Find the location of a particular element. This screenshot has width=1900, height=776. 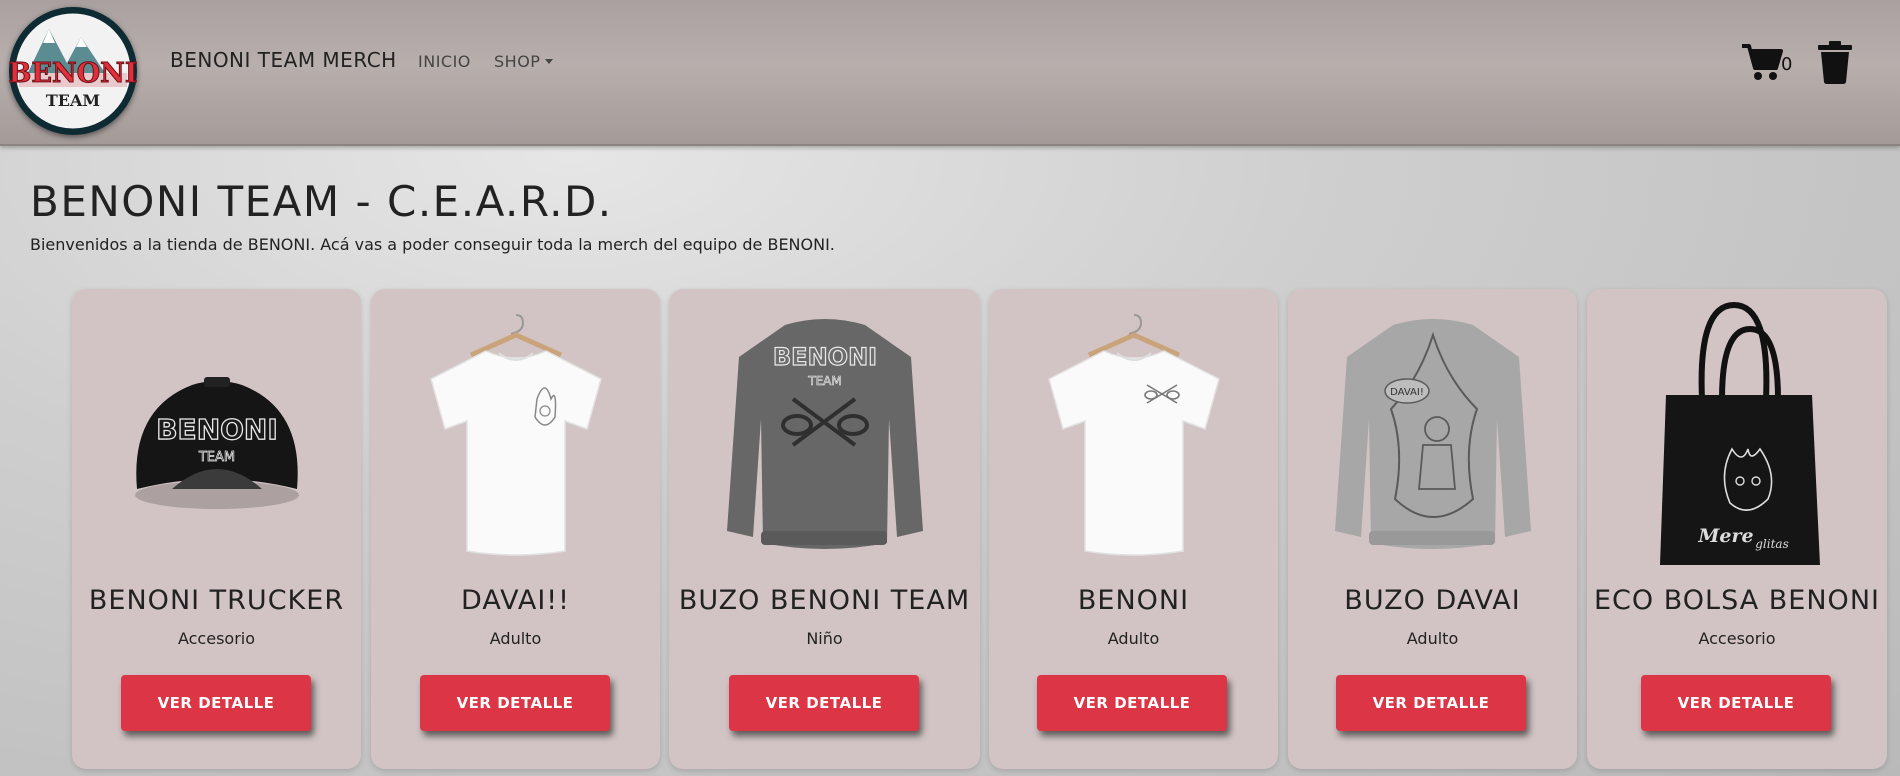

sweatshirt-image: BENONI TEAM is located at coordinates (824, 434).